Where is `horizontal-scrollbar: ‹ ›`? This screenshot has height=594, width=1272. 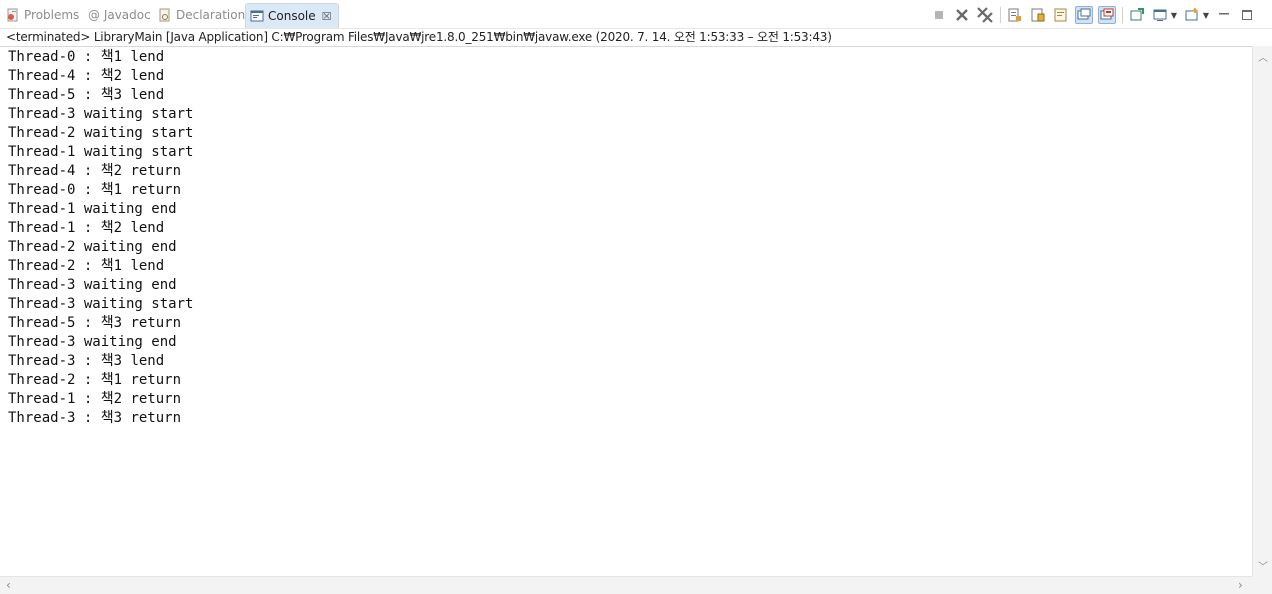
horizontal-scrollbar: ‹ › is located at coordinates (626, 585).